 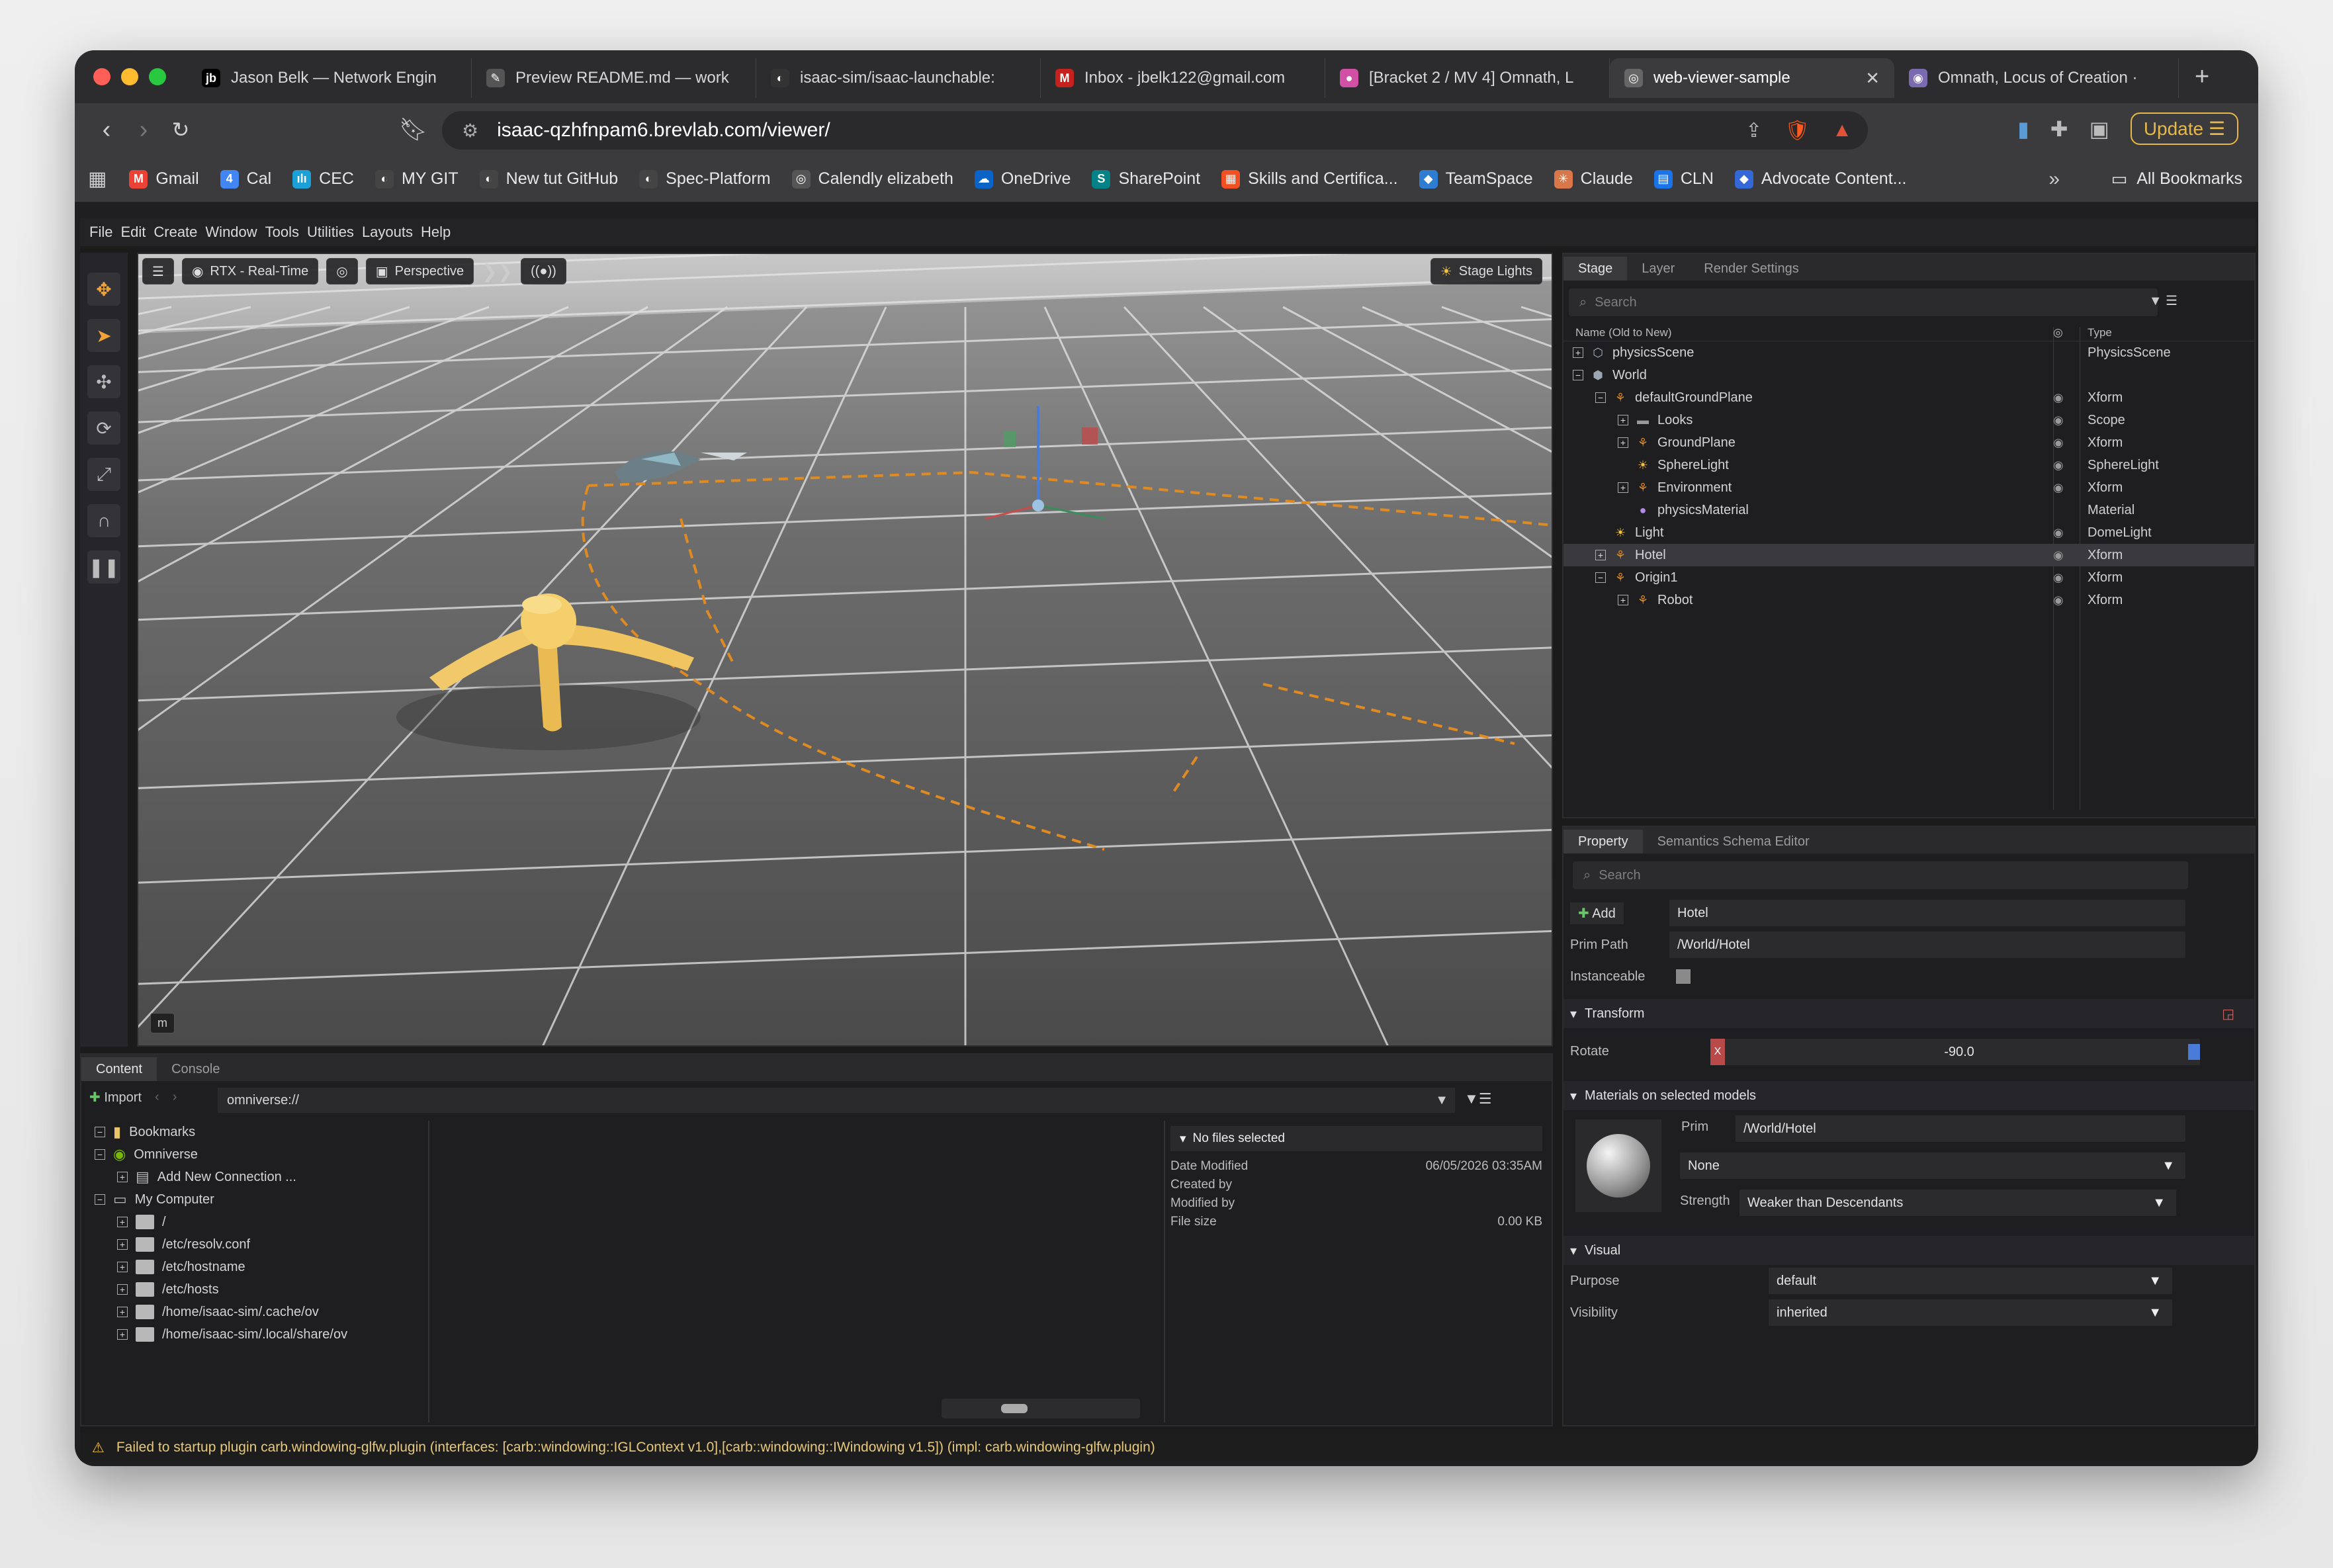 What do you see at coordinates (329, 78) in the screenshot?
I see `browser-tab: jb Jason Belk — Network Engin` at bounding box center [329, 78].